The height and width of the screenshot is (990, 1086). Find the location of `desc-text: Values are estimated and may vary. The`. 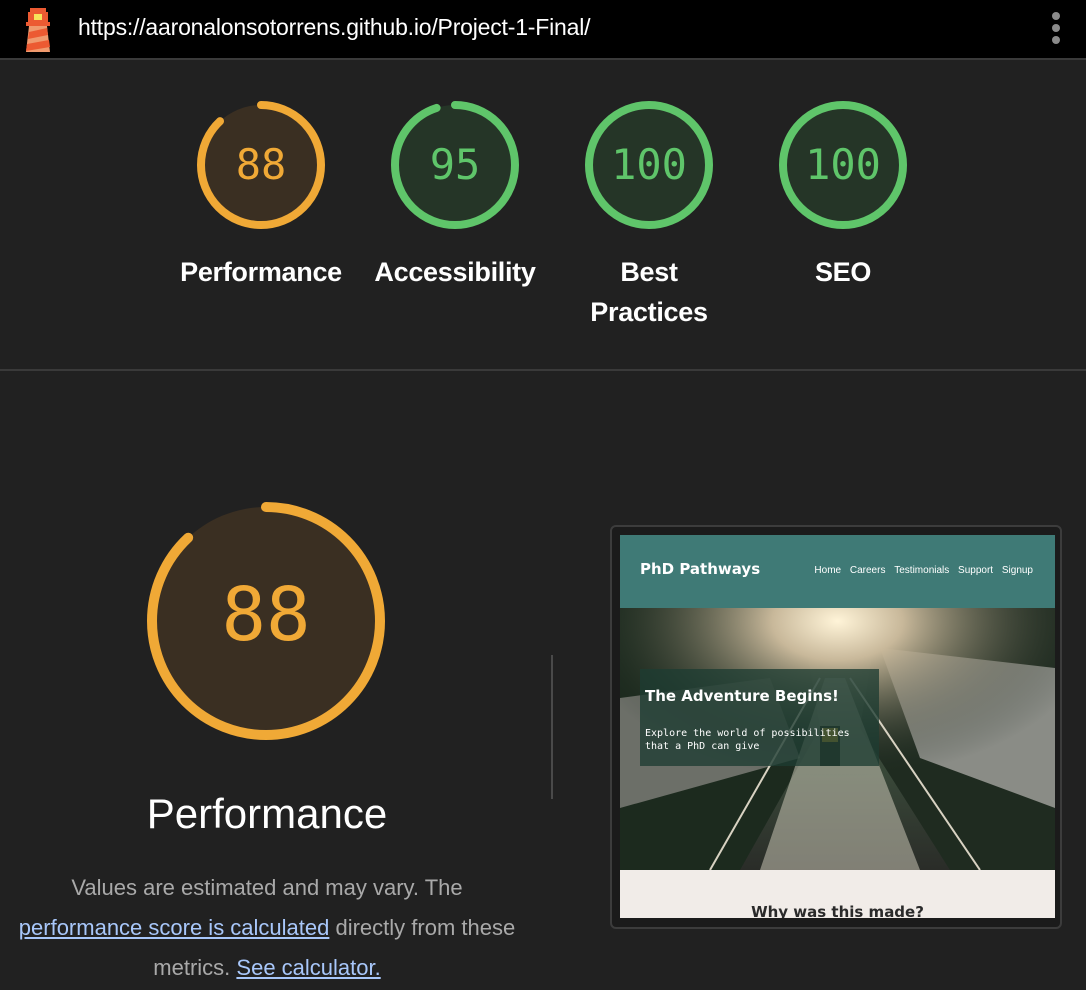

desc-text: Values are estimated and may vary. The is located at coordinates (267, 887).